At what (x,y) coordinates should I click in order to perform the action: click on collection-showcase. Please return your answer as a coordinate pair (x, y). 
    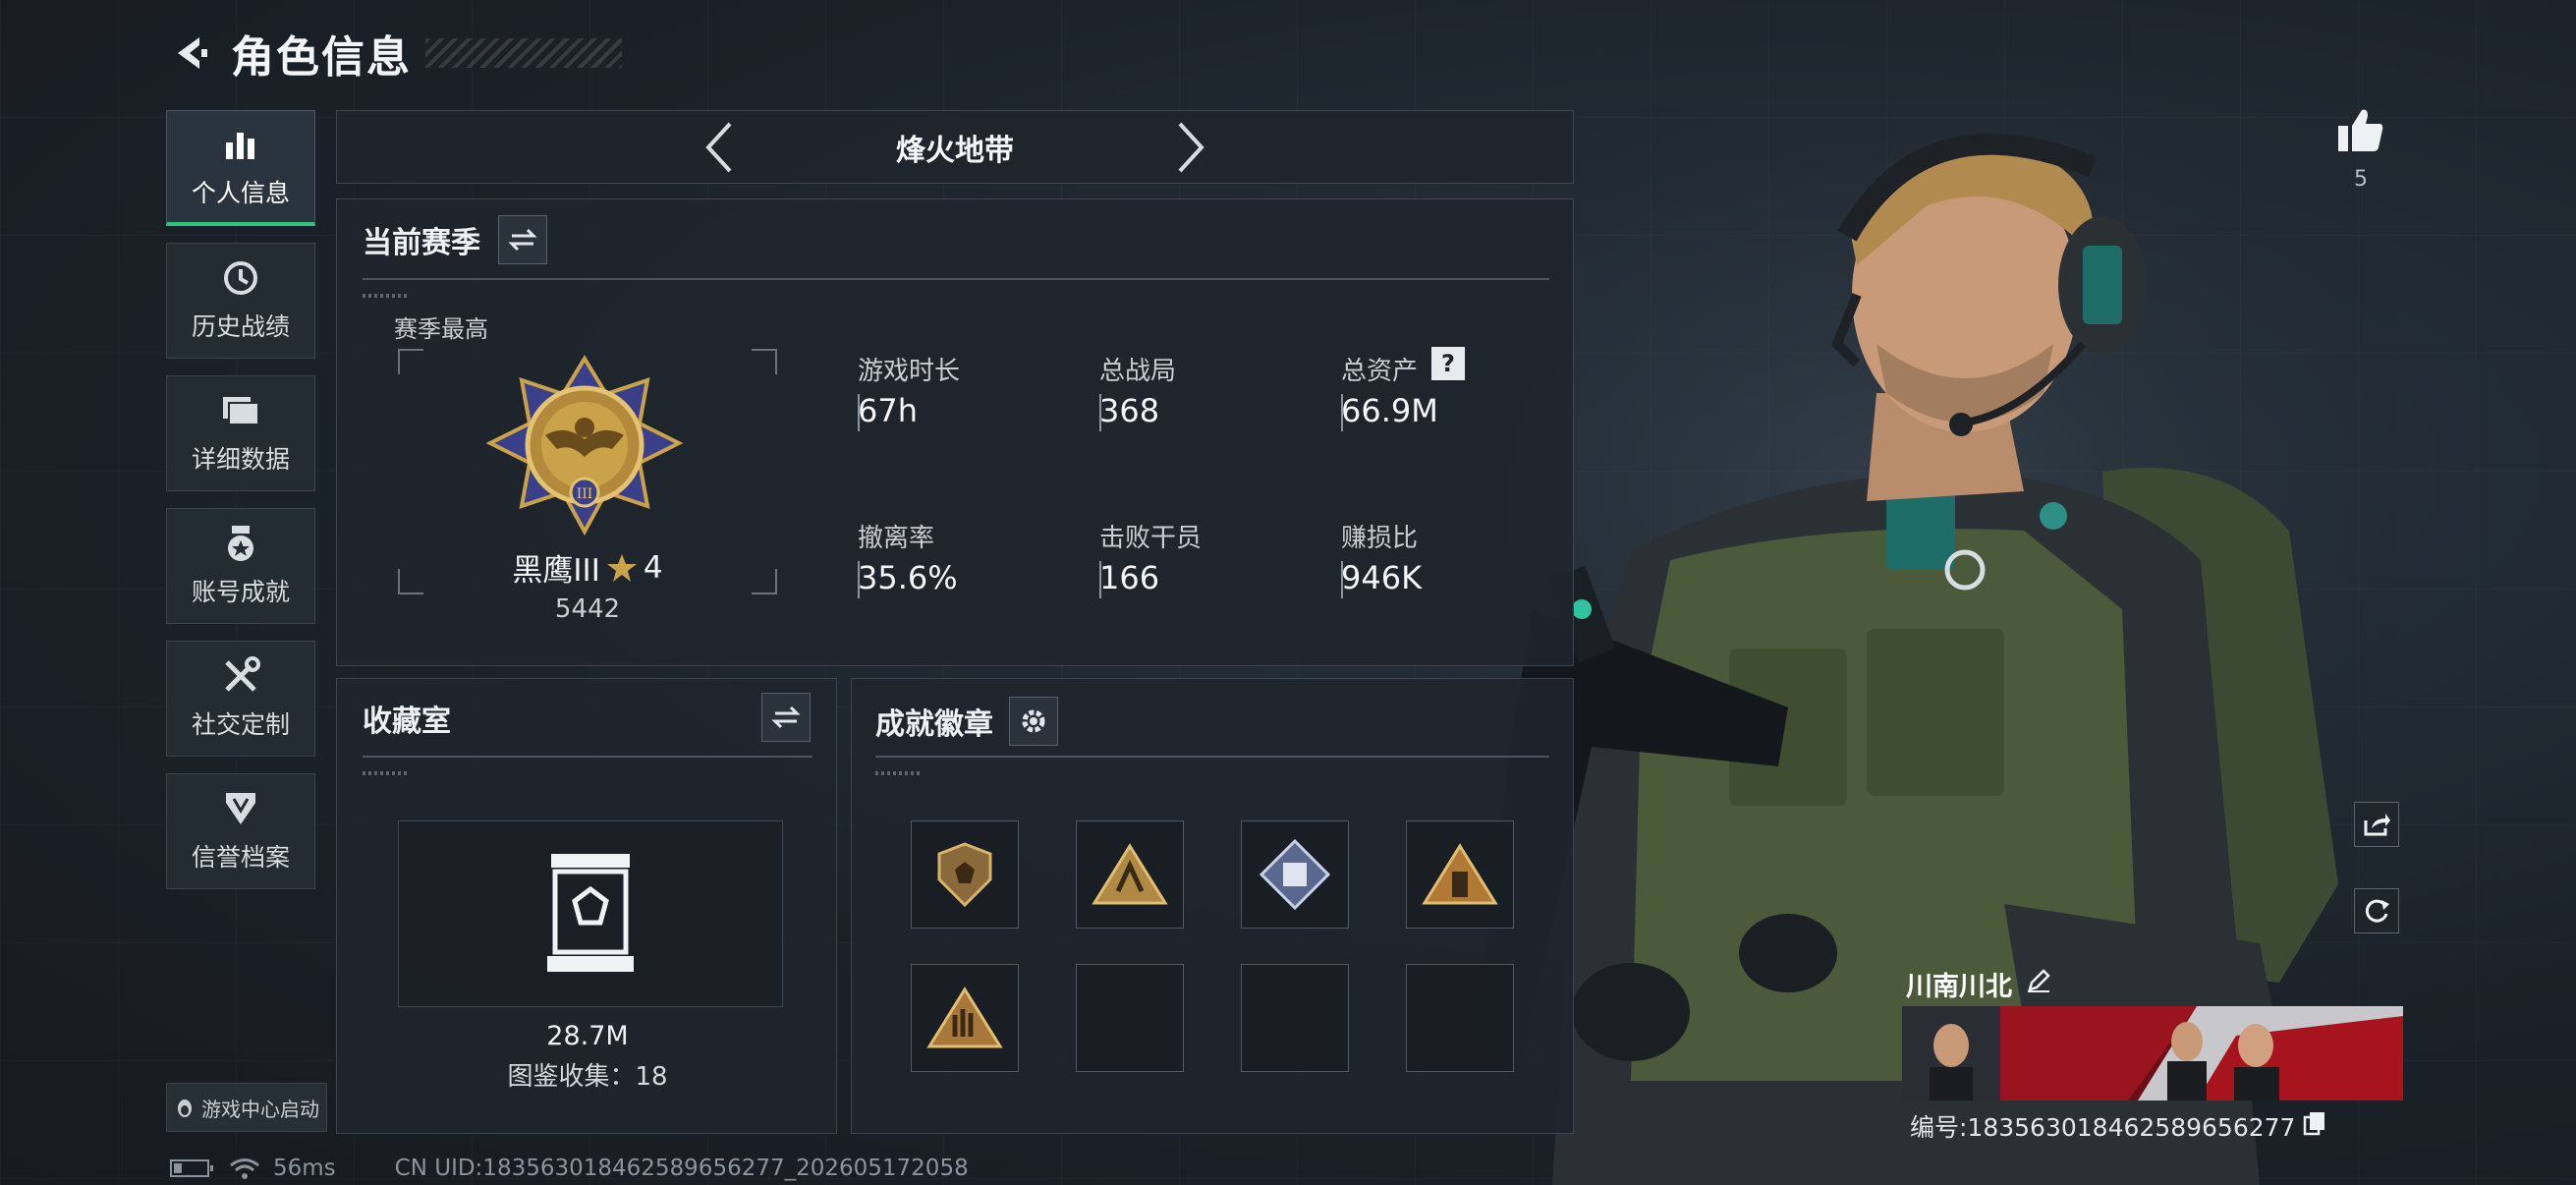
    Looking at the image, I should click on (590, 914).